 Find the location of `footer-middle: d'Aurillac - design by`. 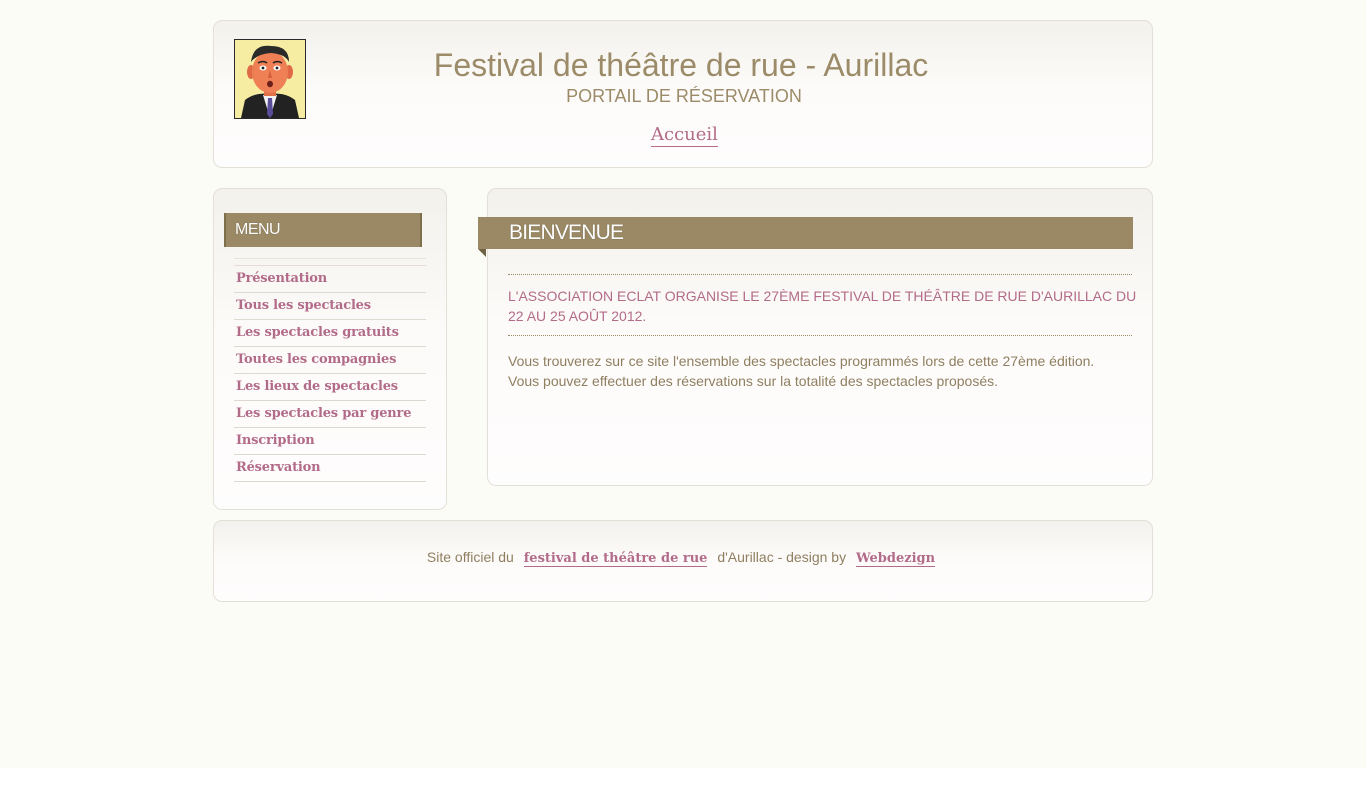

footer-middle: d'Aurillac - design by is located at coordinates (782, 557).